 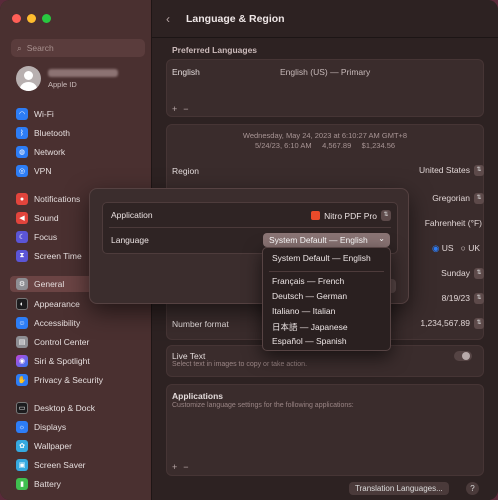 I want to click on region-popup: United States ⇅, so click(x=451, y=171).